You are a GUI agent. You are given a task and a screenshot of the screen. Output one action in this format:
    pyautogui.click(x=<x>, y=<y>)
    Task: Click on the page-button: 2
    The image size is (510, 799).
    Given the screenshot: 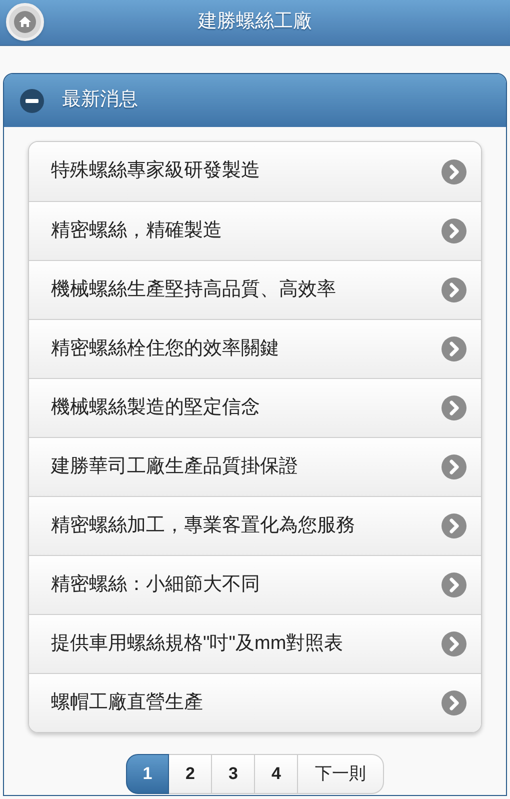 What is the action you would take?
    pyautogui.click(x=190, y=774)
    